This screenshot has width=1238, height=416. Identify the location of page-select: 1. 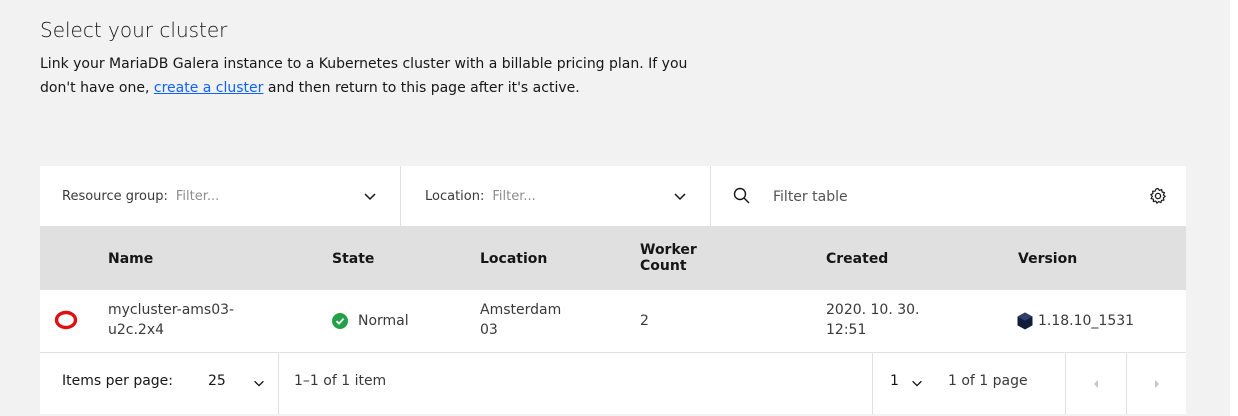
(894, 381).